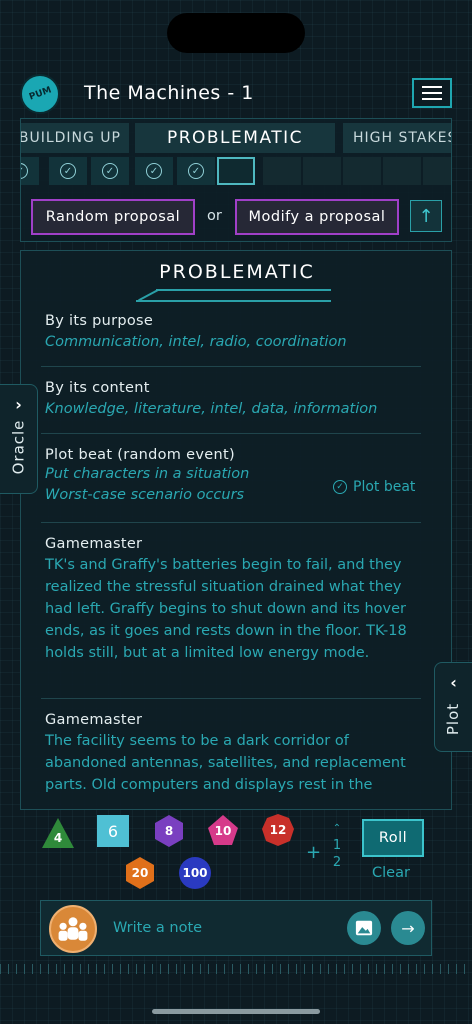 This screenshot has height=1024, width=472. I want to click on logo-text: PUM, so click(40, 94).